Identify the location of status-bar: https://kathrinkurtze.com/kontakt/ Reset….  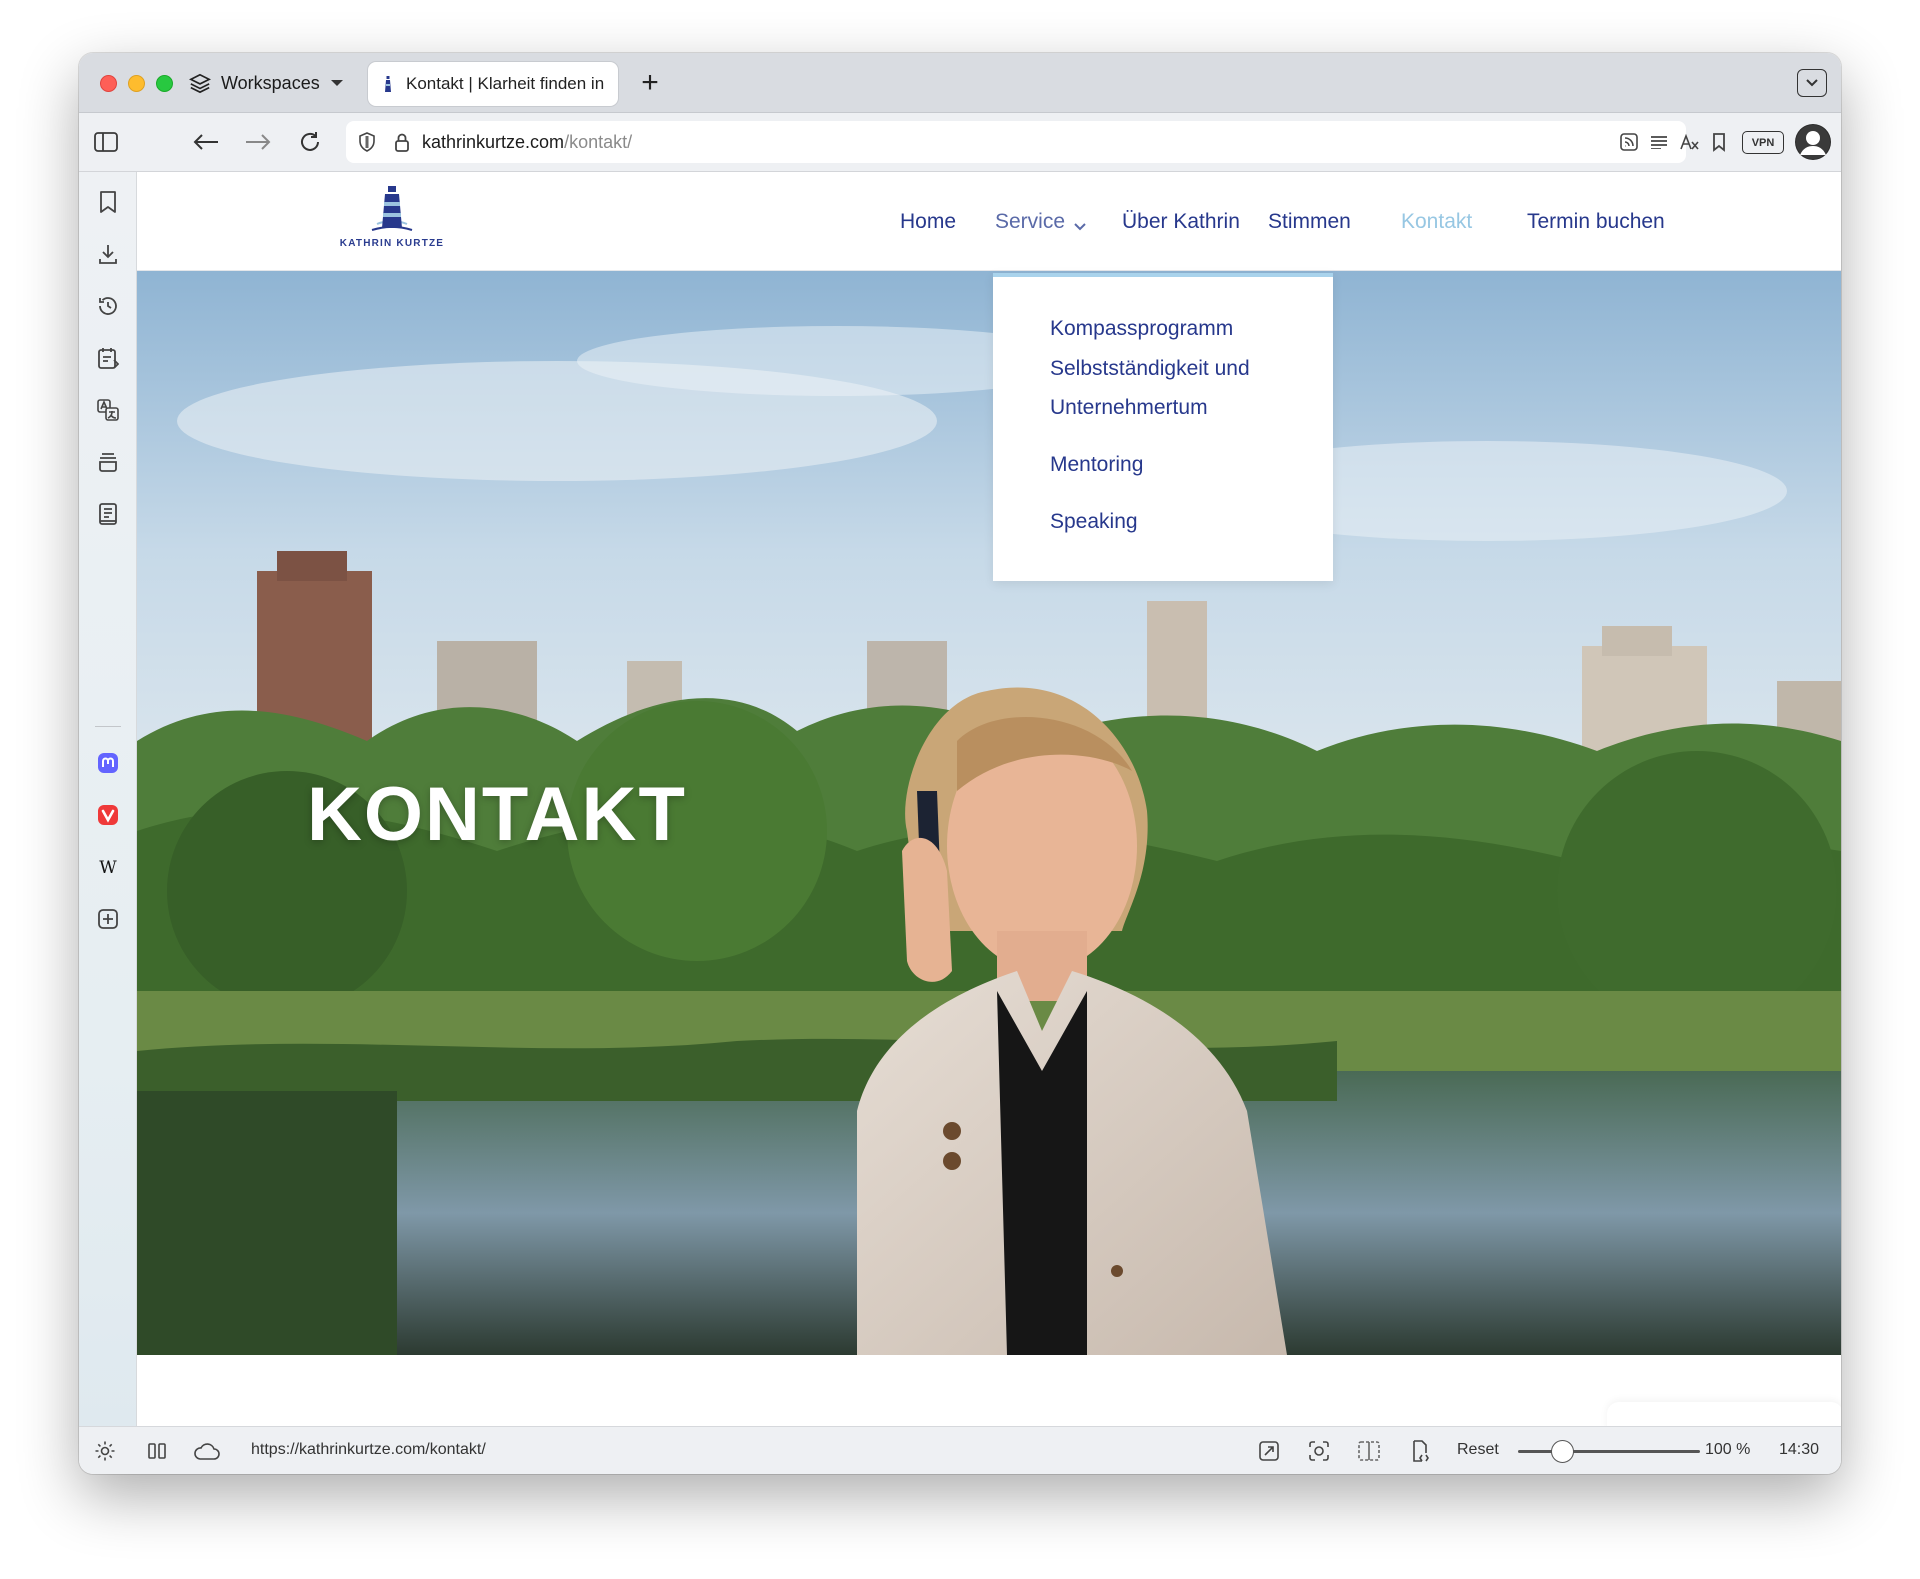
(960, 1450).